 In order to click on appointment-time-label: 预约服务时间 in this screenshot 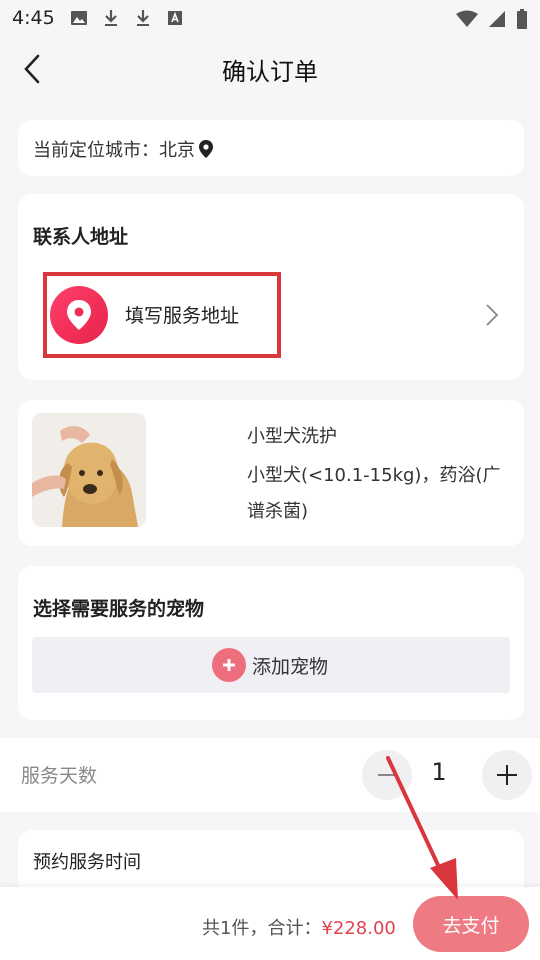, I will do `click(87, 862)`.